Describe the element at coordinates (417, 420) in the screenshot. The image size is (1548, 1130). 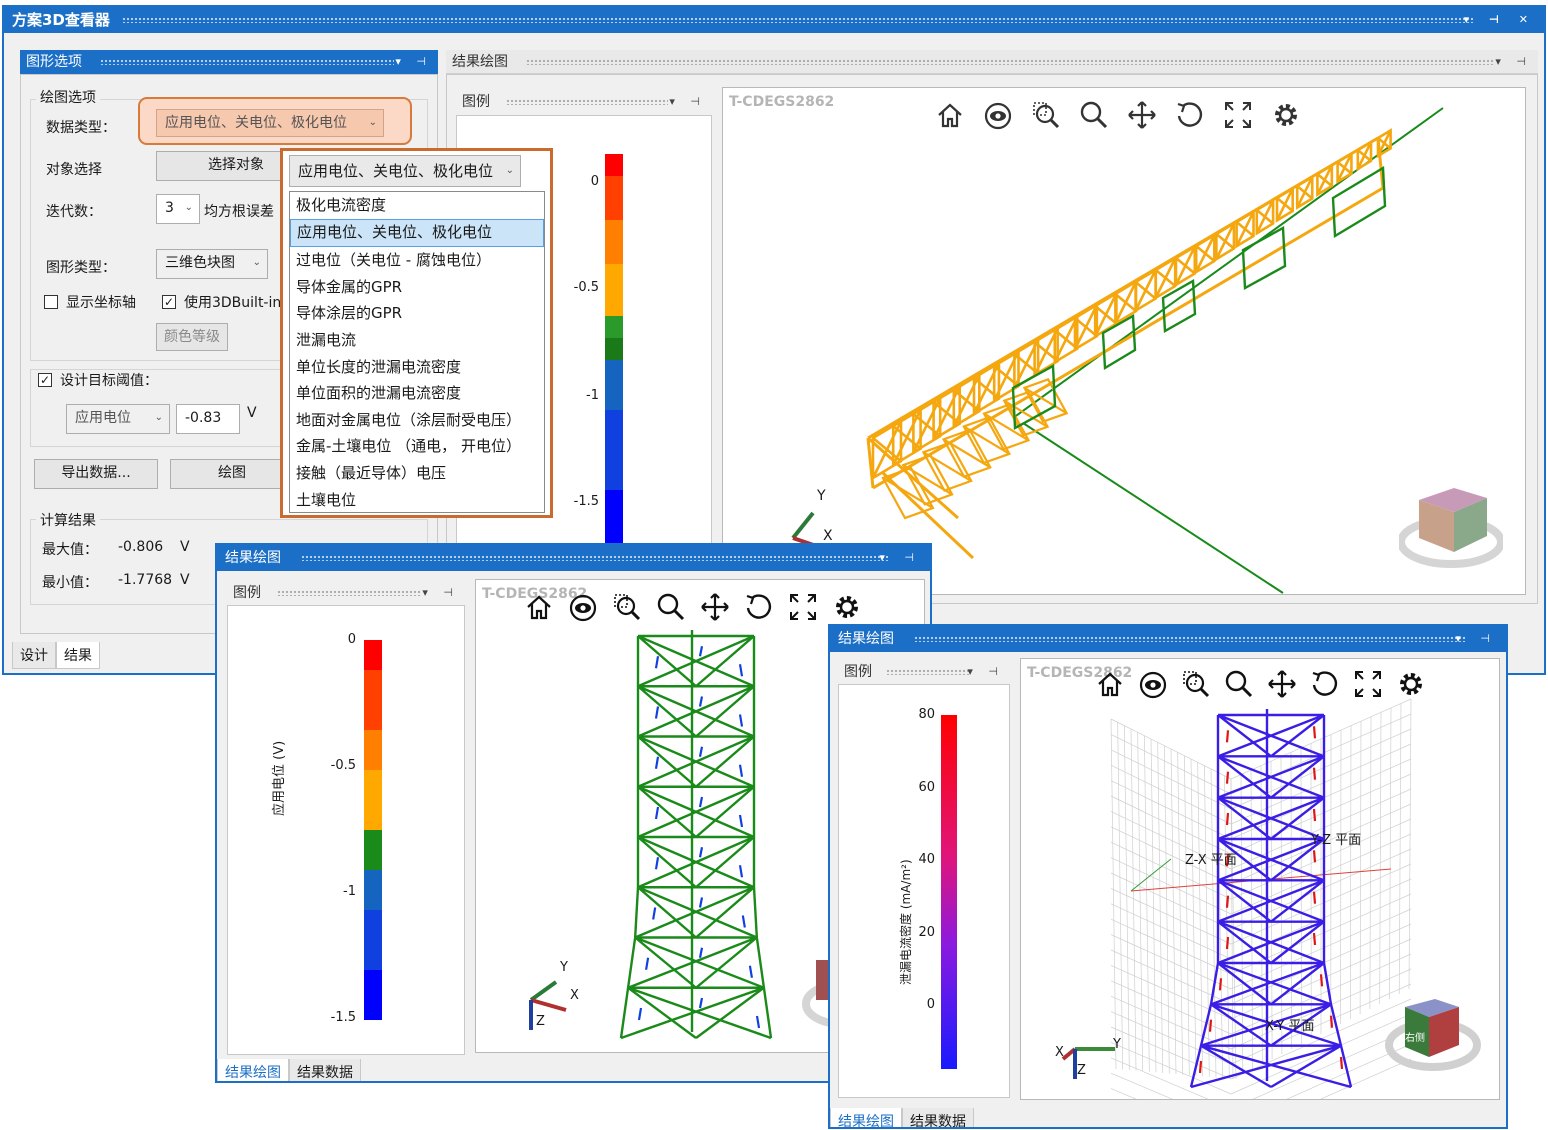
I see `dropdown-item: 地面对金属电位（涂层耐受电压）` at that location.